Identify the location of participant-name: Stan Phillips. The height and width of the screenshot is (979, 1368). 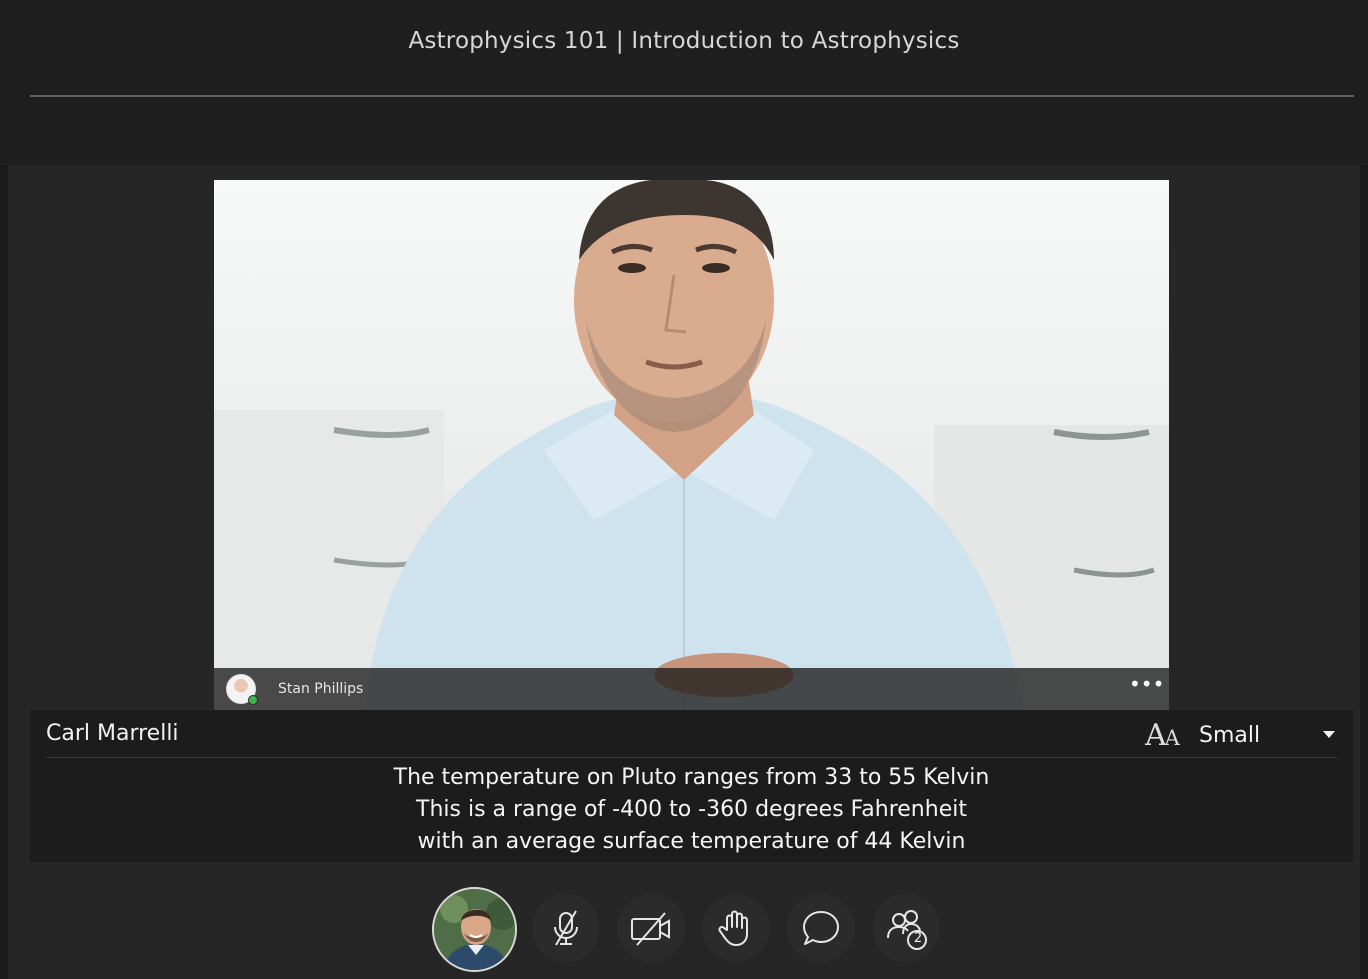
(321, 689).